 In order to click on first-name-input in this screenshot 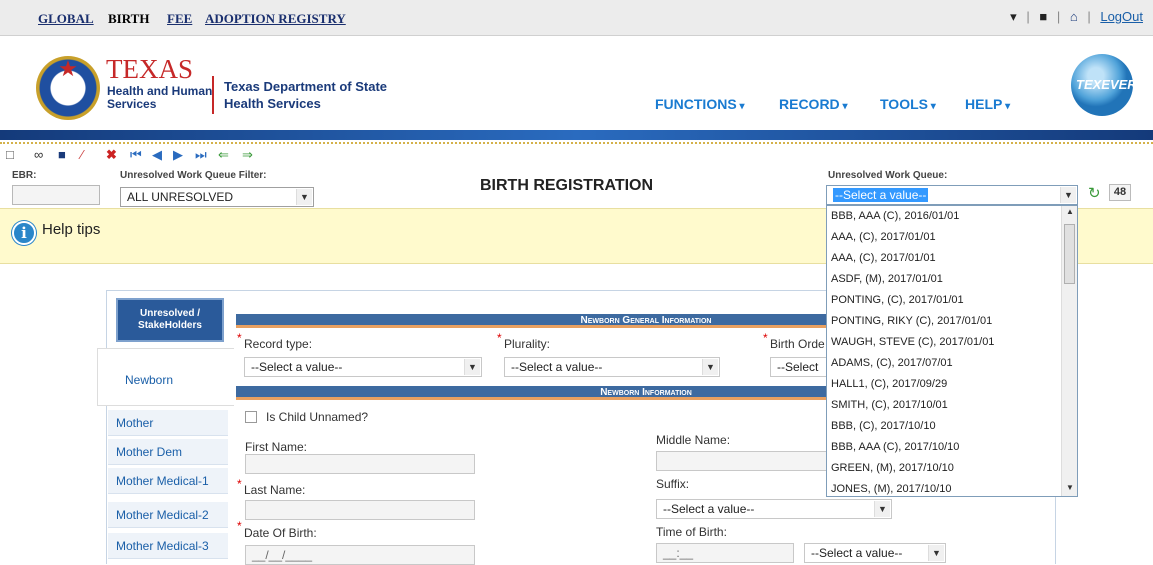, I will do `click(360, 464)`.